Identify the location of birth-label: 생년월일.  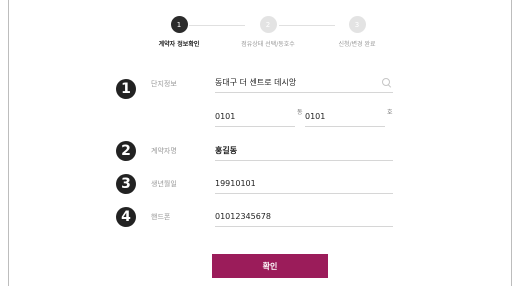
(164, 184).